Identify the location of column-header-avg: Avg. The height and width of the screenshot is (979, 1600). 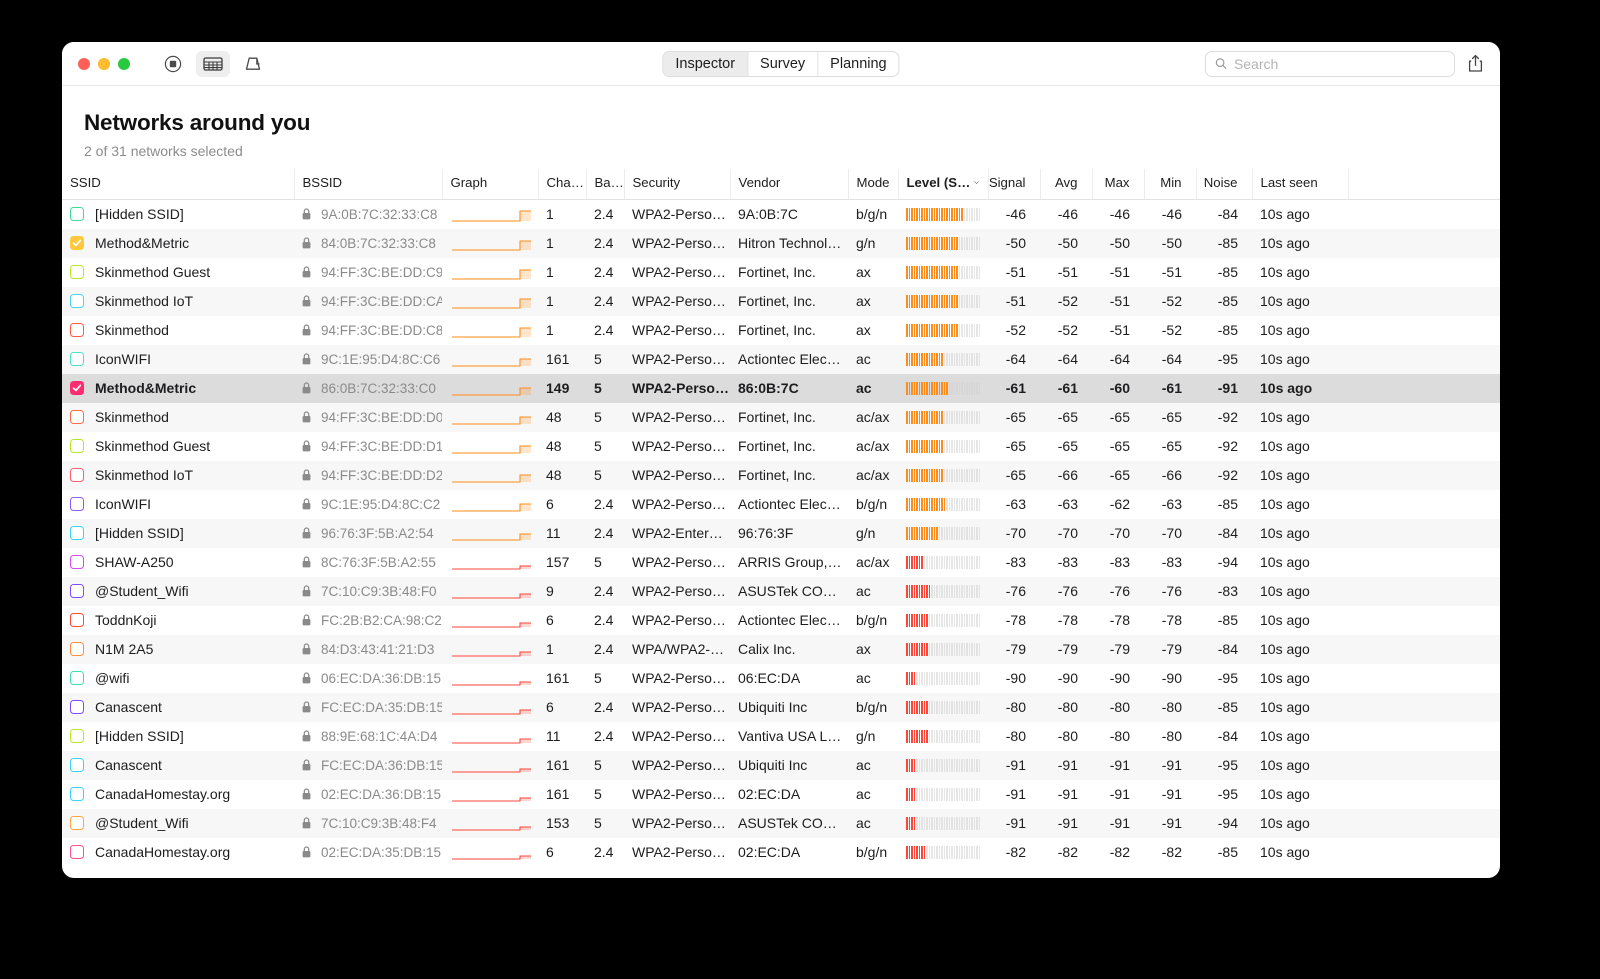
(1066, 184).